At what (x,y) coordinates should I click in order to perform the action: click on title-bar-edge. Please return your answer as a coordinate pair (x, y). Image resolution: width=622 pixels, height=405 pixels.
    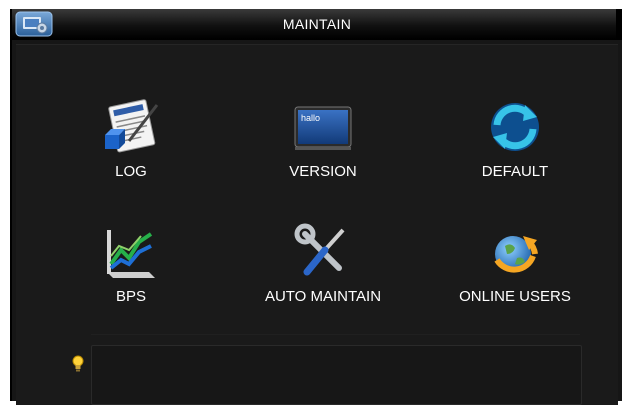
    Looking at the image, I should click on (619, 24).